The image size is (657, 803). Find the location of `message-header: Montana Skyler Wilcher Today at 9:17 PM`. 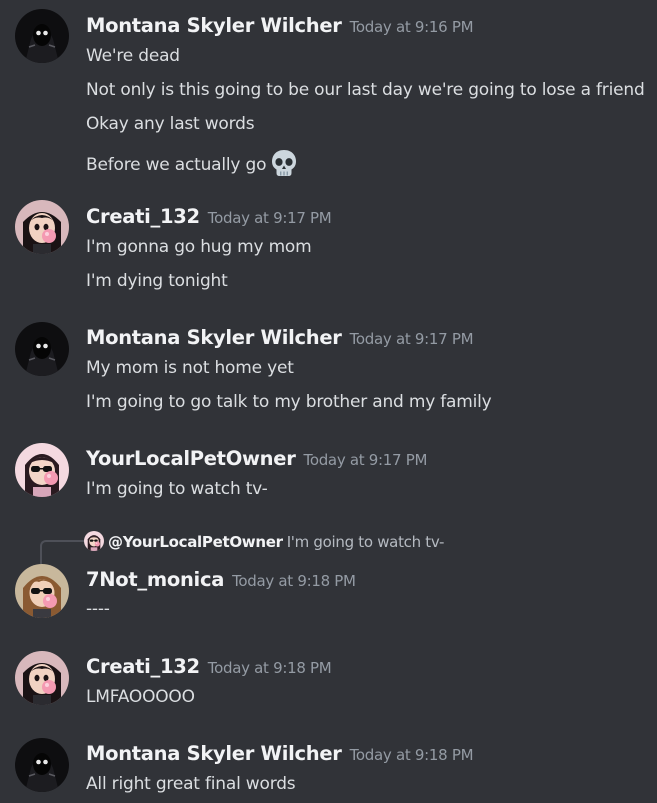

message-header: Montana Skyler Wilcher Today at 9:17 PM is located at coordinates (280, 338).